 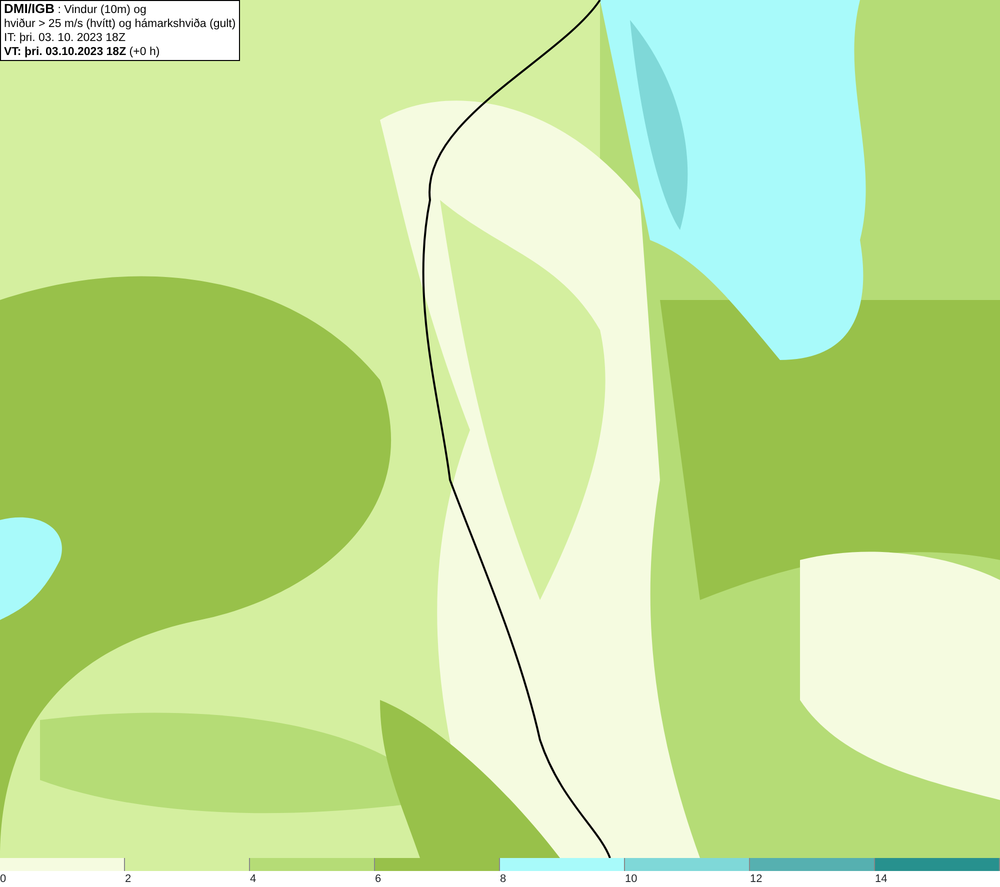 I want to click on tick-label: 4, so click(x=253, y=879).